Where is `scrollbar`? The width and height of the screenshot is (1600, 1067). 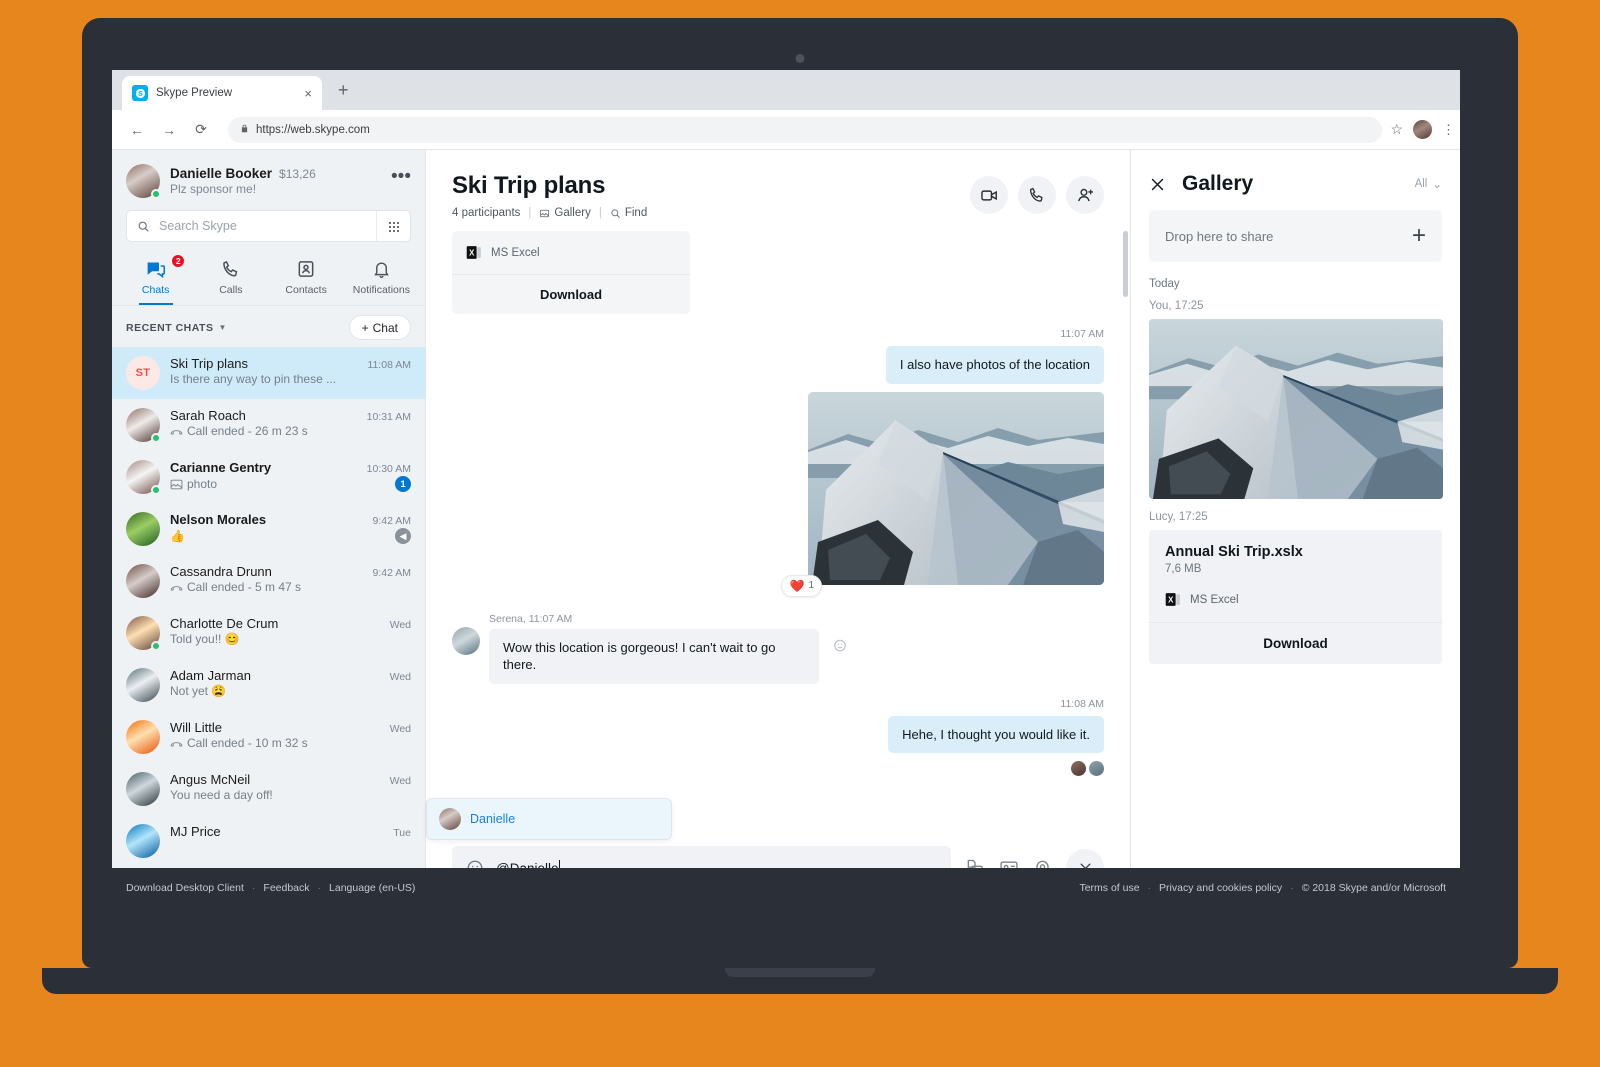 scrollbar is located at coordinates (1125, 264).